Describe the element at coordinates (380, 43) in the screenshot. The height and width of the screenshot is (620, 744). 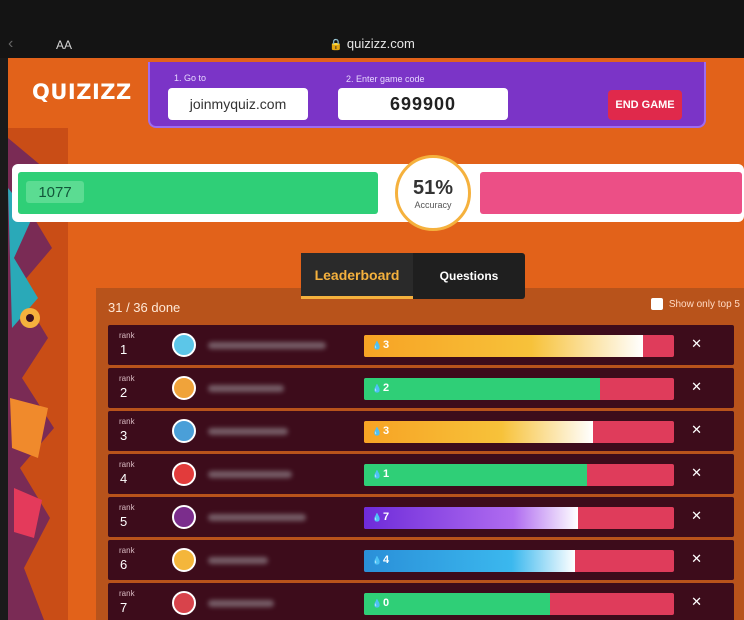
I see `url-text: quizizz.com` at that location.